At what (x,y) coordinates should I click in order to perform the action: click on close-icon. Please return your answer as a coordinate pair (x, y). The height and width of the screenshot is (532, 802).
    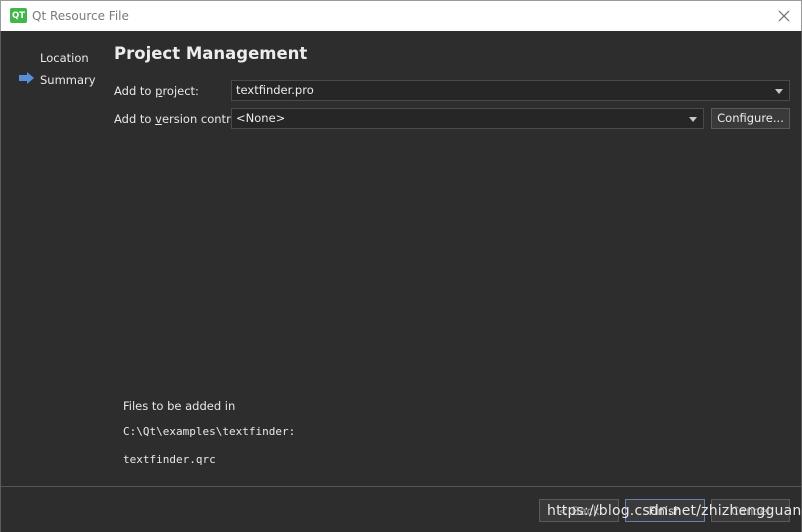
    Looking at the image, I should click on (784, 16).